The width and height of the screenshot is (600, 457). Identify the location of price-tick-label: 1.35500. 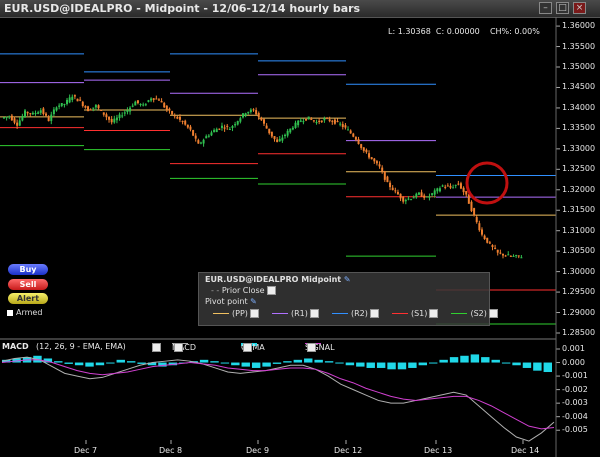
(579, 46).